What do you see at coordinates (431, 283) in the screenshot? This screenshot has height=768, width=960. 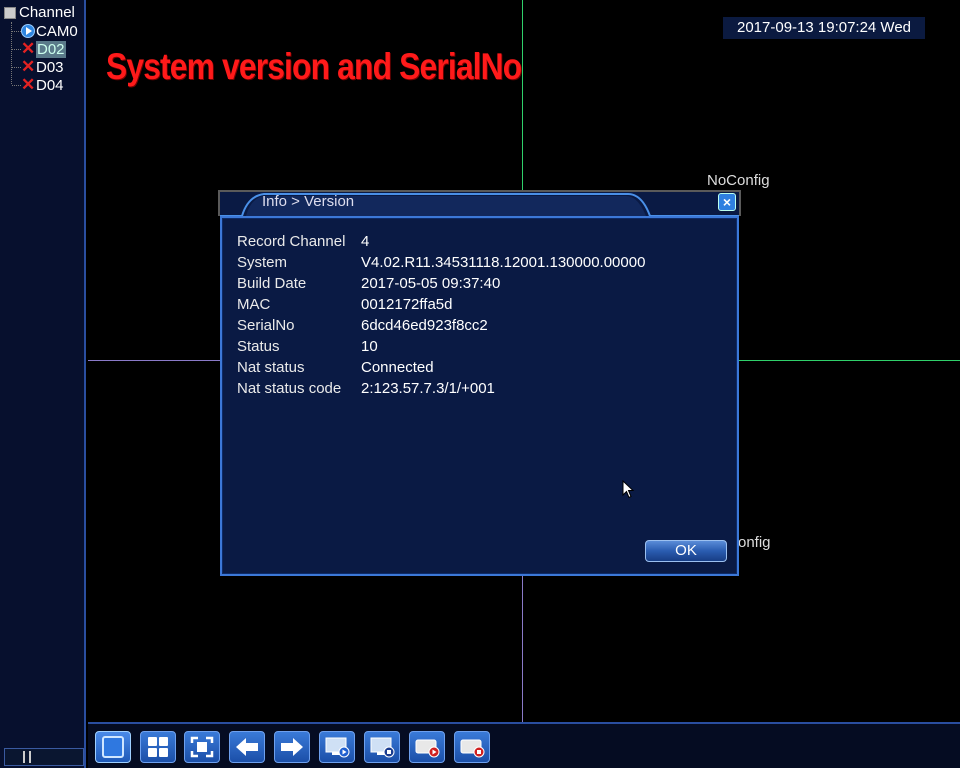 I see `info-value: 2017-05-05 09:37:40` at bounding box center [431, 283].